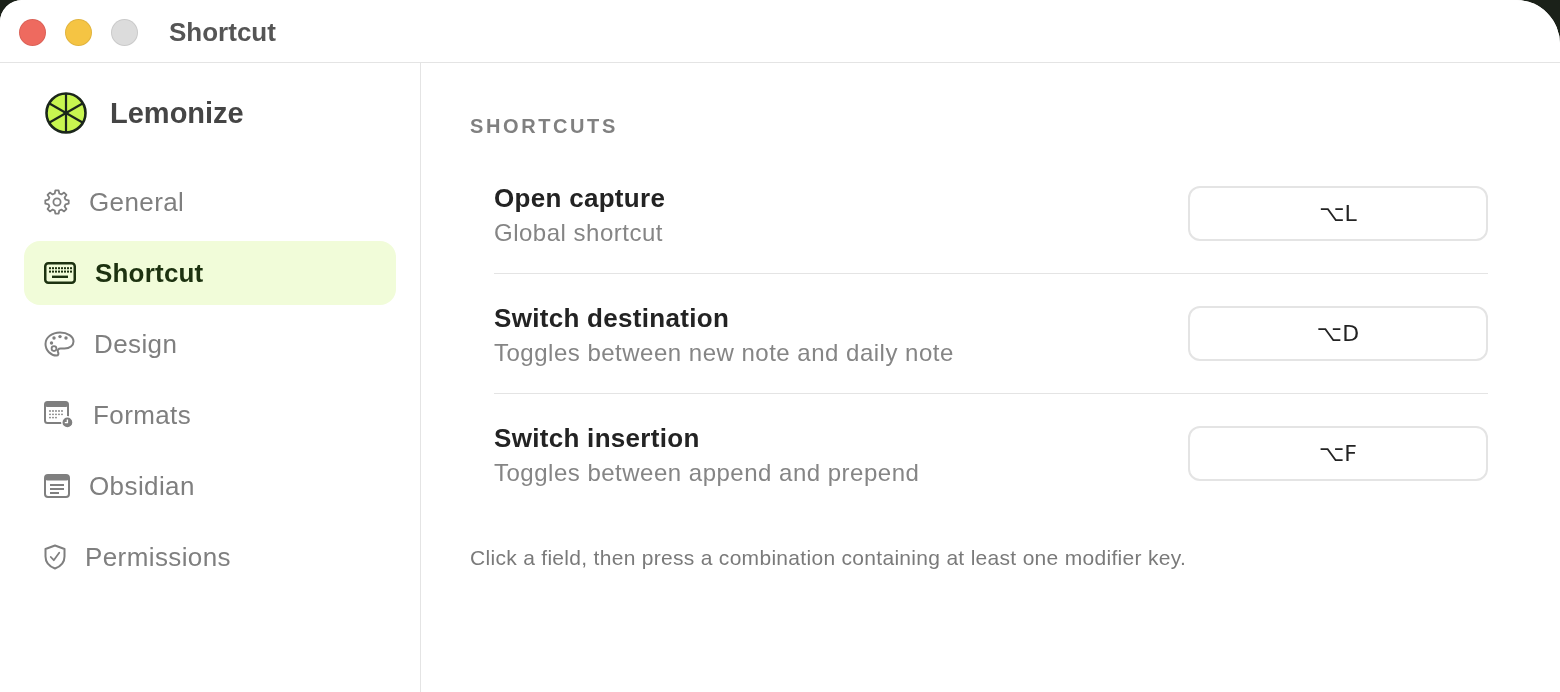 This screenshot has height=692, width=1560. What do you see at coordinates (707, 473) in the screenshot?
I see `setting-description: Toggles between append and prepend` at bounding box center [707, 473].